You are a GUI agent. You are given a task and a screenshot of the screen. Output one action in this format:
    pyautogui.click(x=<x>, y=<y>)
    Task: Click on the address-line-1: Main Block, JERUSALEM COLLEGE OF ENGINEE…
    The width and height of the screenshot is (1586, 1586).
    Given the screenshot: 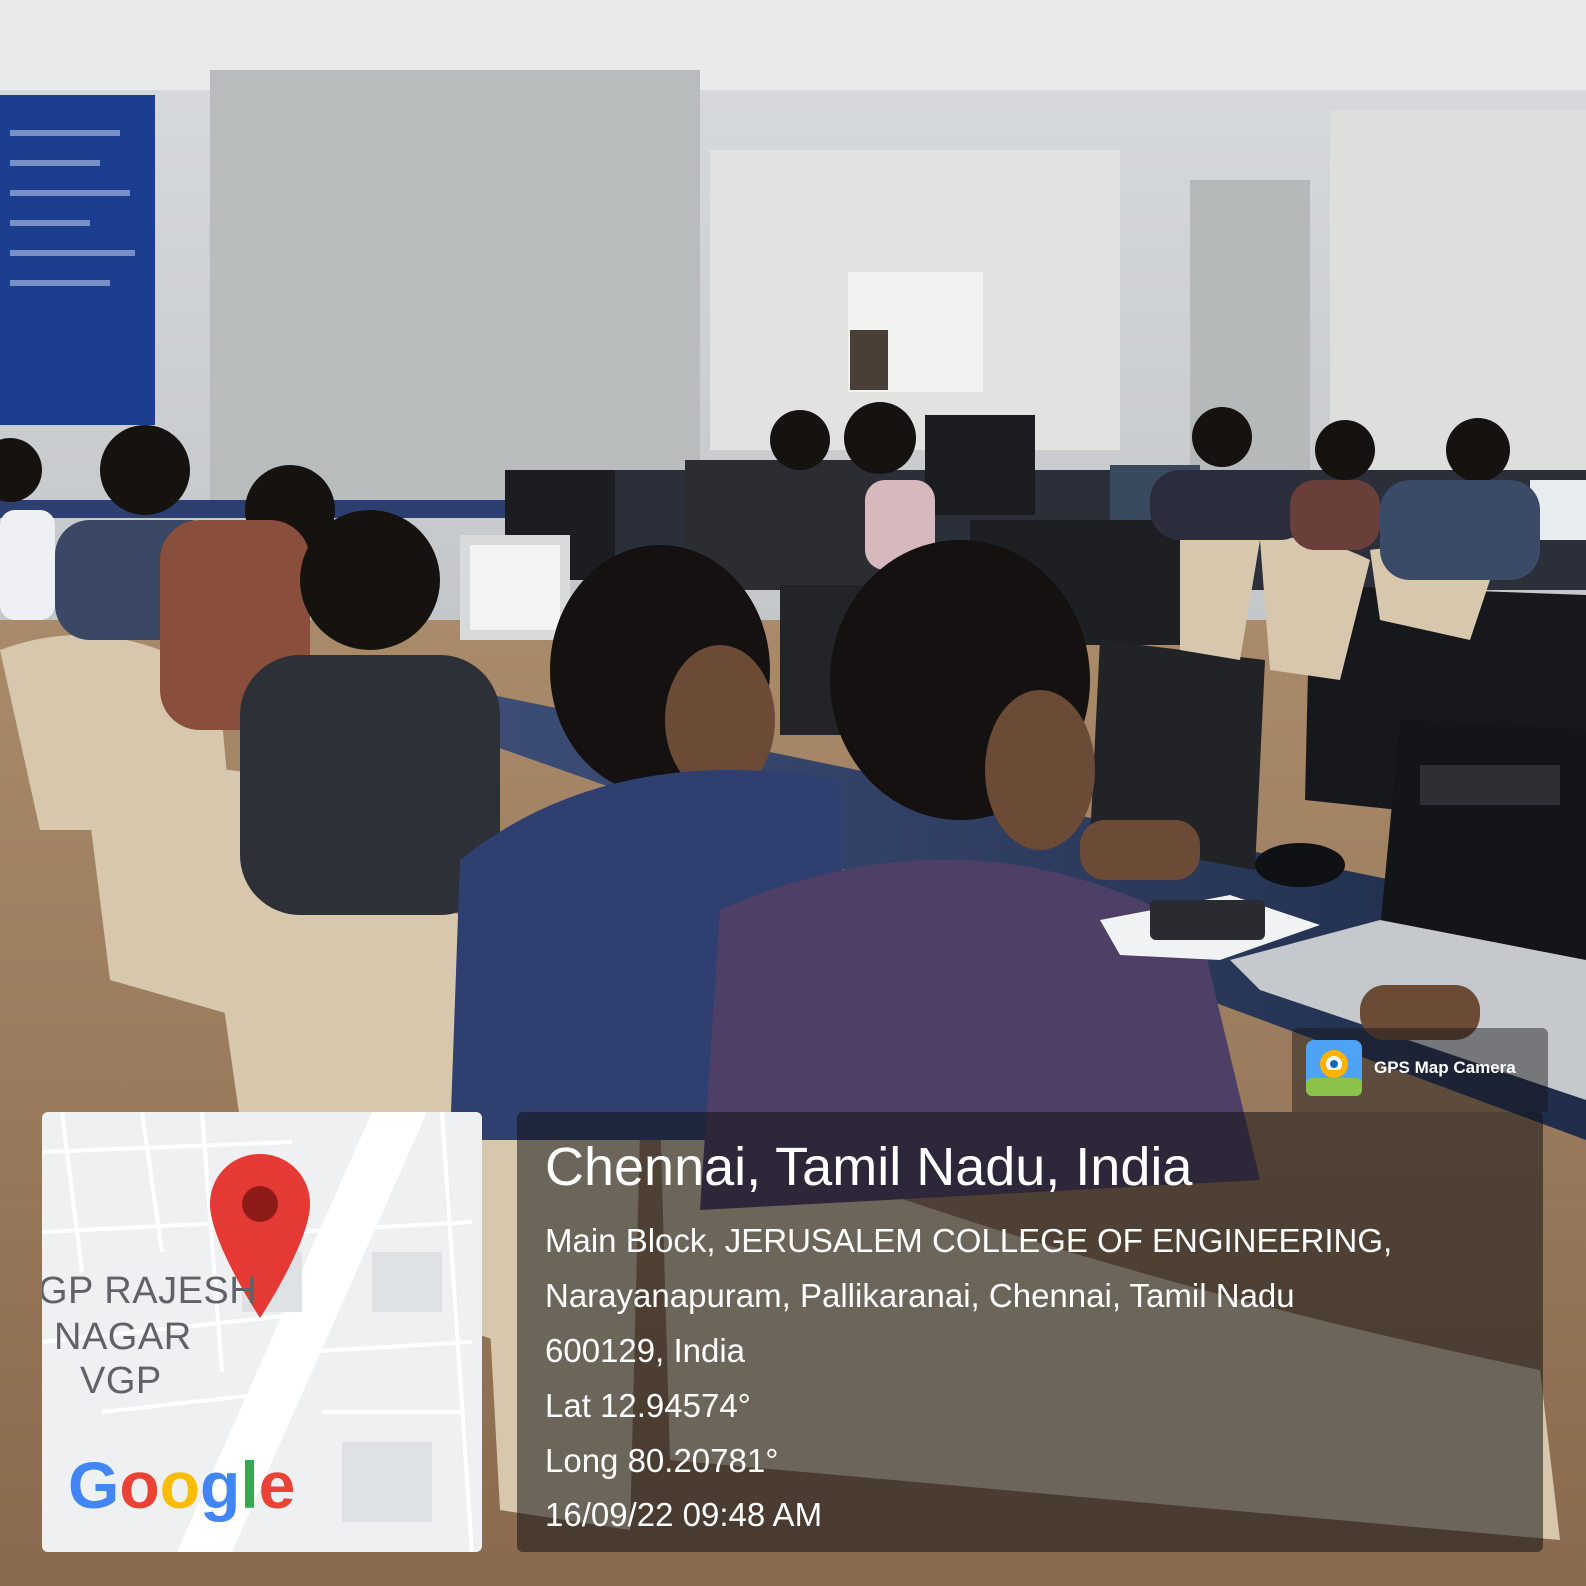 What is the action you would take?
    pyautogui.click(x=969, y=1240)
    